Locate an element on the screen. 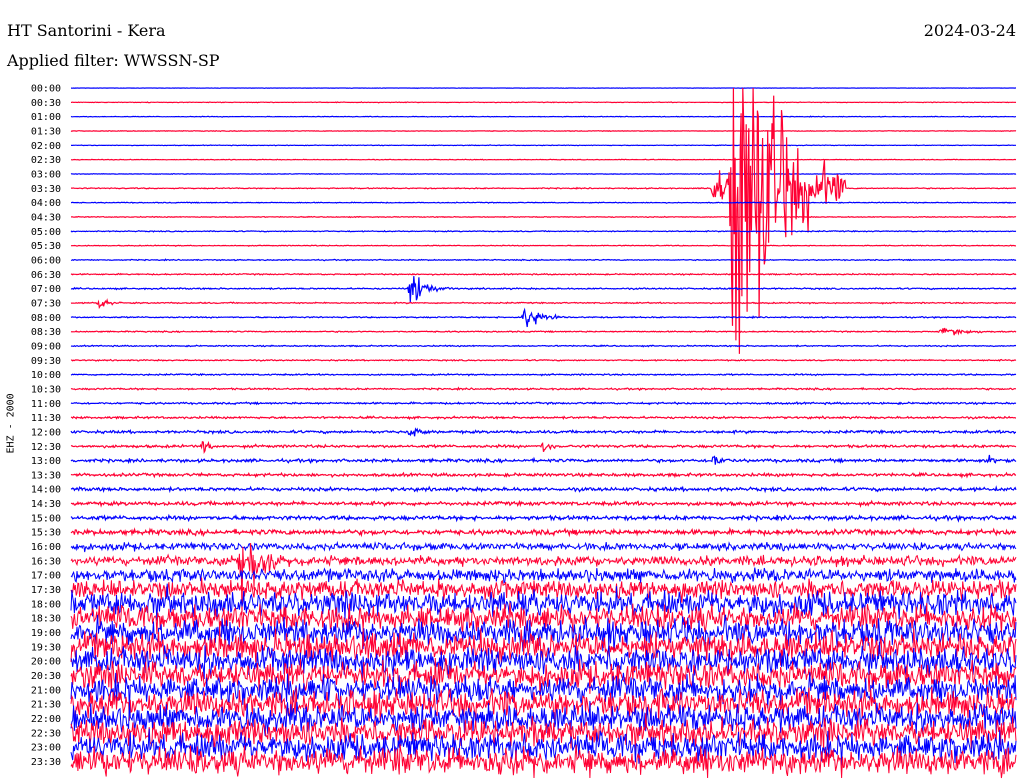 The image size is (1024, 780). time-label: 20:30 is located at coordinates (46, 676).